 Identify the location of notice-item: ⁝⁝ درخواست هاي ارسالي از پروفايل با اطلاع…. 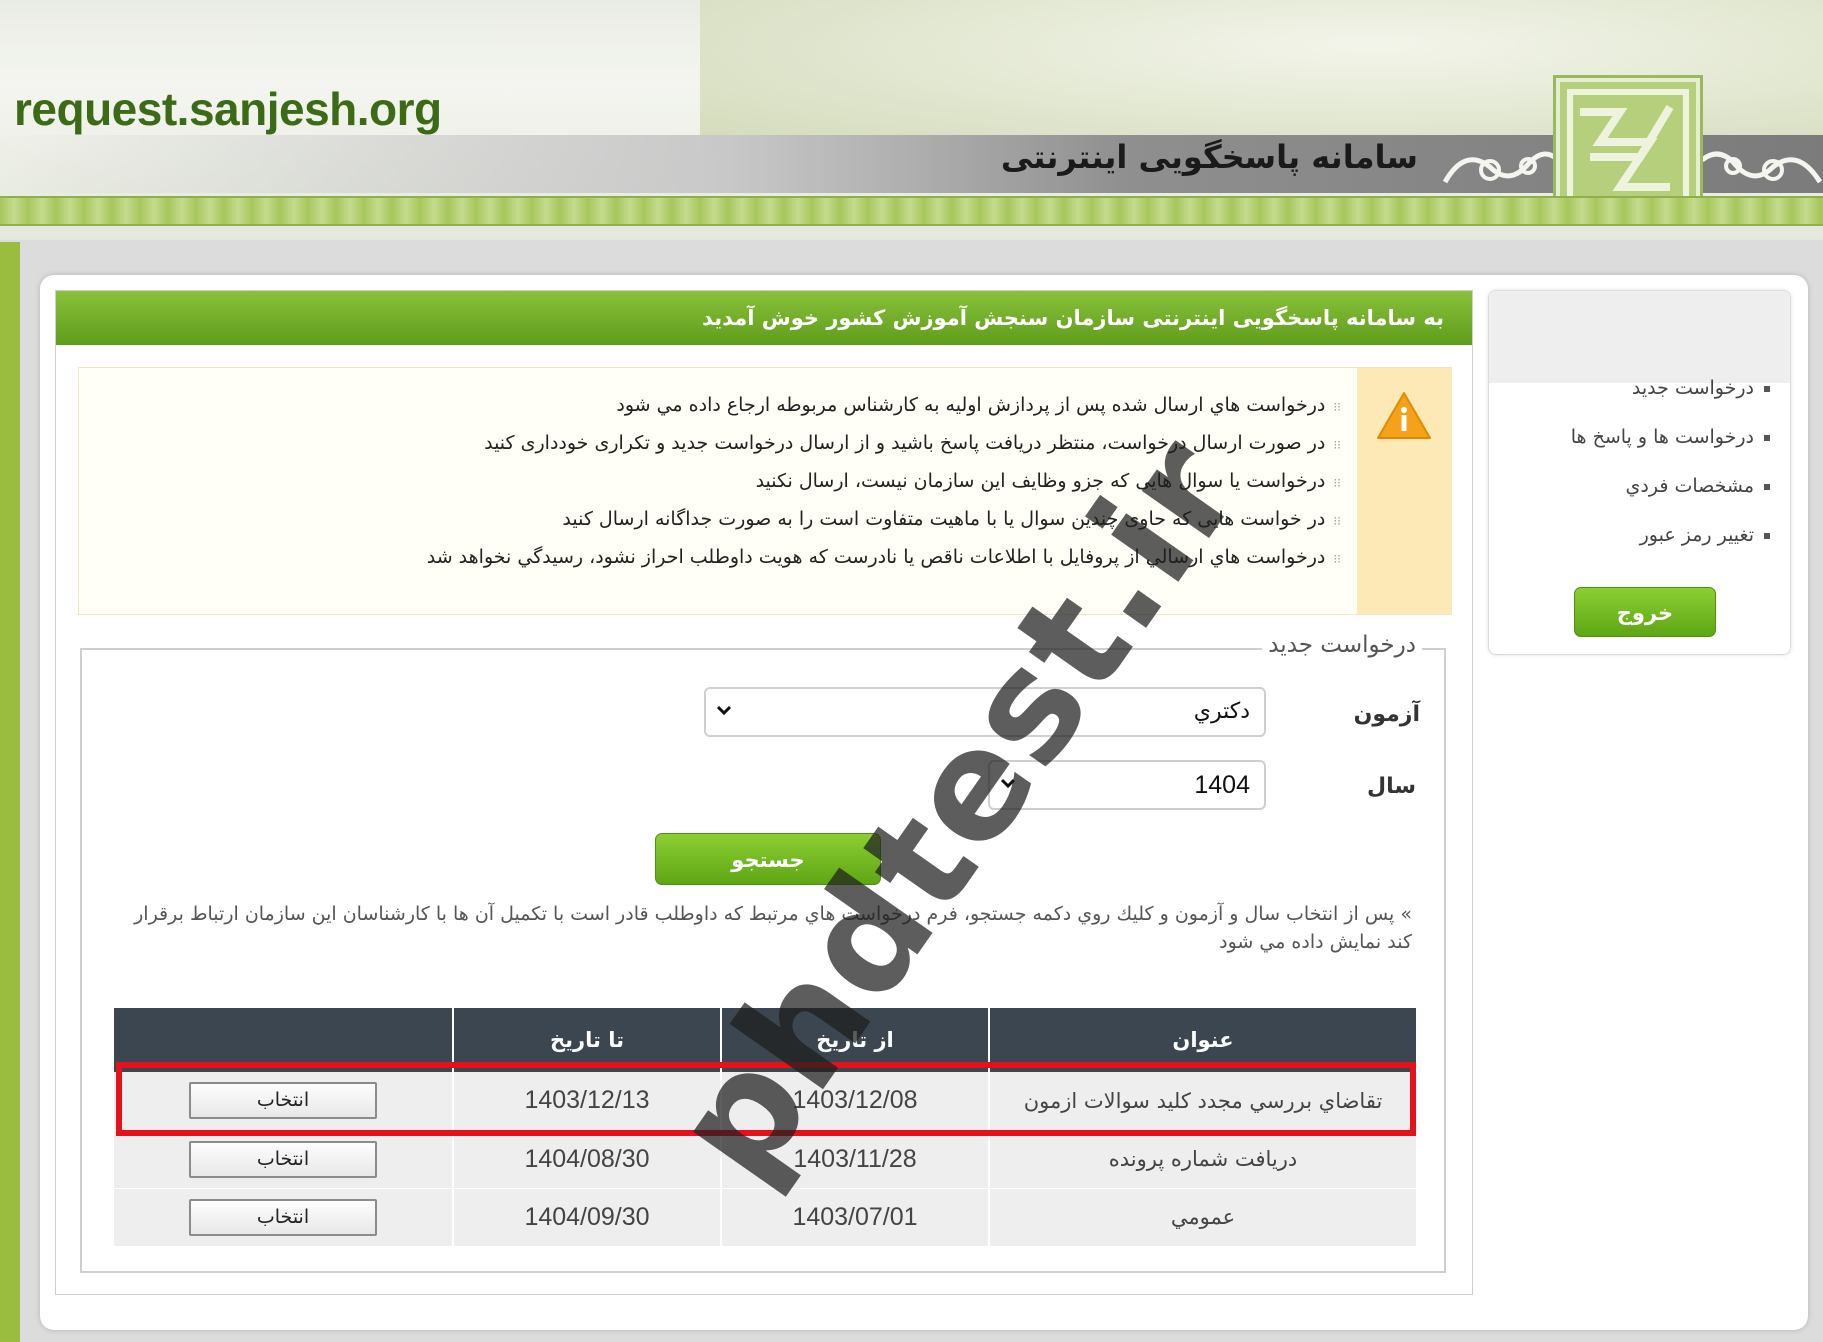
(884, 557).